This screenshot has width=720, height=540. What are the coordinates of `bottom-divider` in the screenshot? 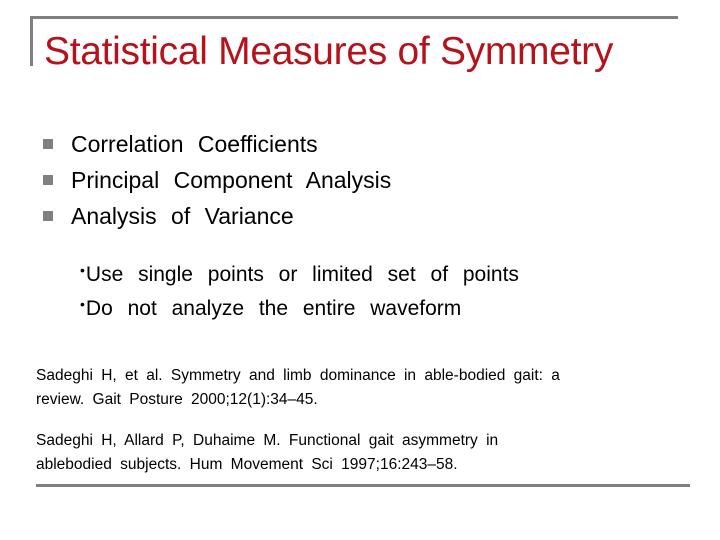 It's located at (363, 485).